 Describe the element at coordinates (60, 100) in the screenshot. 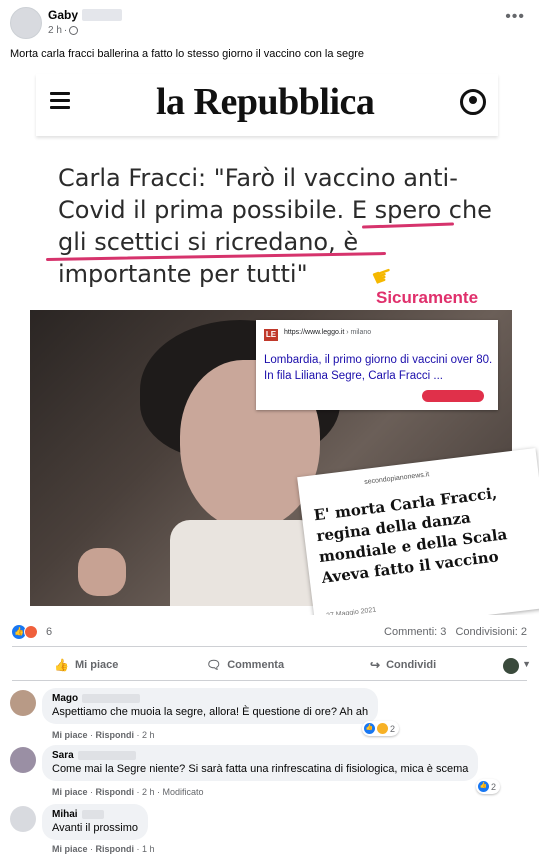

I see `hamburger-icon` at that location.